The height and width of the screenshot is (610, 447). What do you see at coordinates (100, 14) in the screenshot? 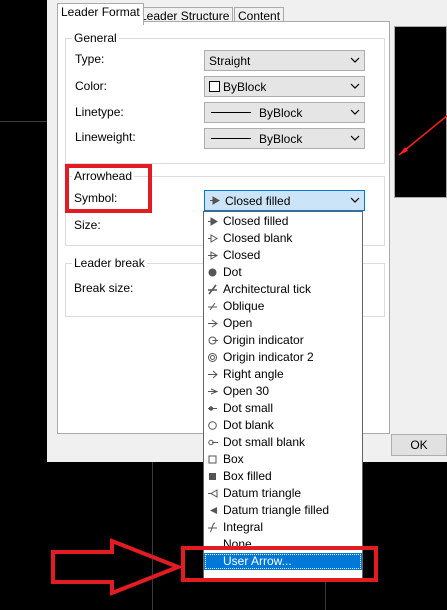
I see `tab-leader-format: Leader Format` at bounding box center [100, 14].